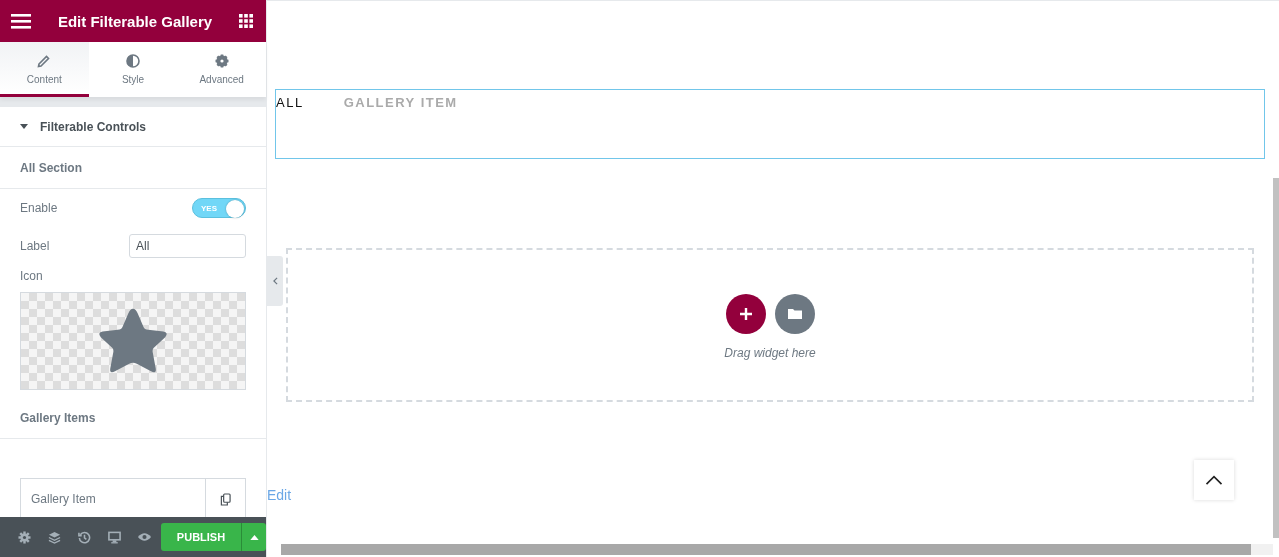 This screenshot has width=1279, height=557. Describe the element at coordinates (51, 167) in the screenshot. I see `control-heading: All Section` at that location.